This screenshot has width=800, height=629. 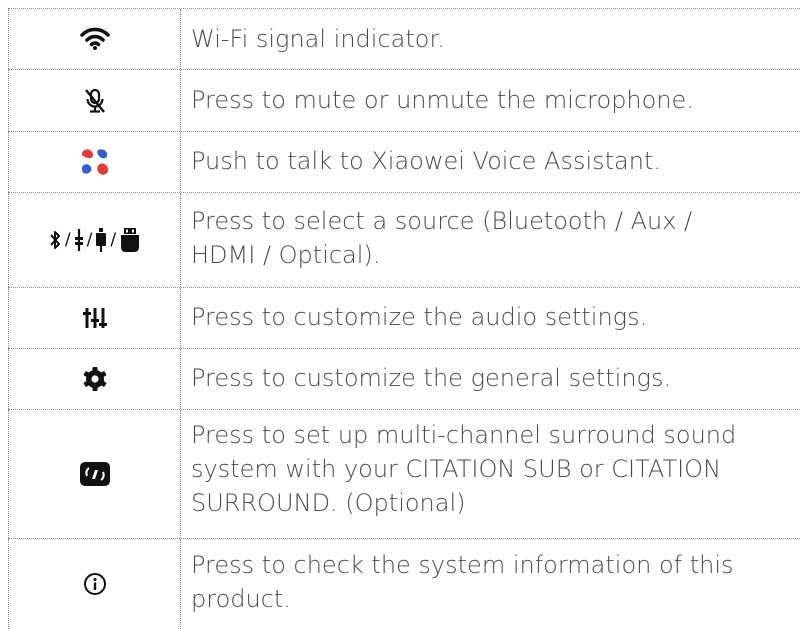 I want to click on microphone-mute-icon, so click(x=95, y=101).